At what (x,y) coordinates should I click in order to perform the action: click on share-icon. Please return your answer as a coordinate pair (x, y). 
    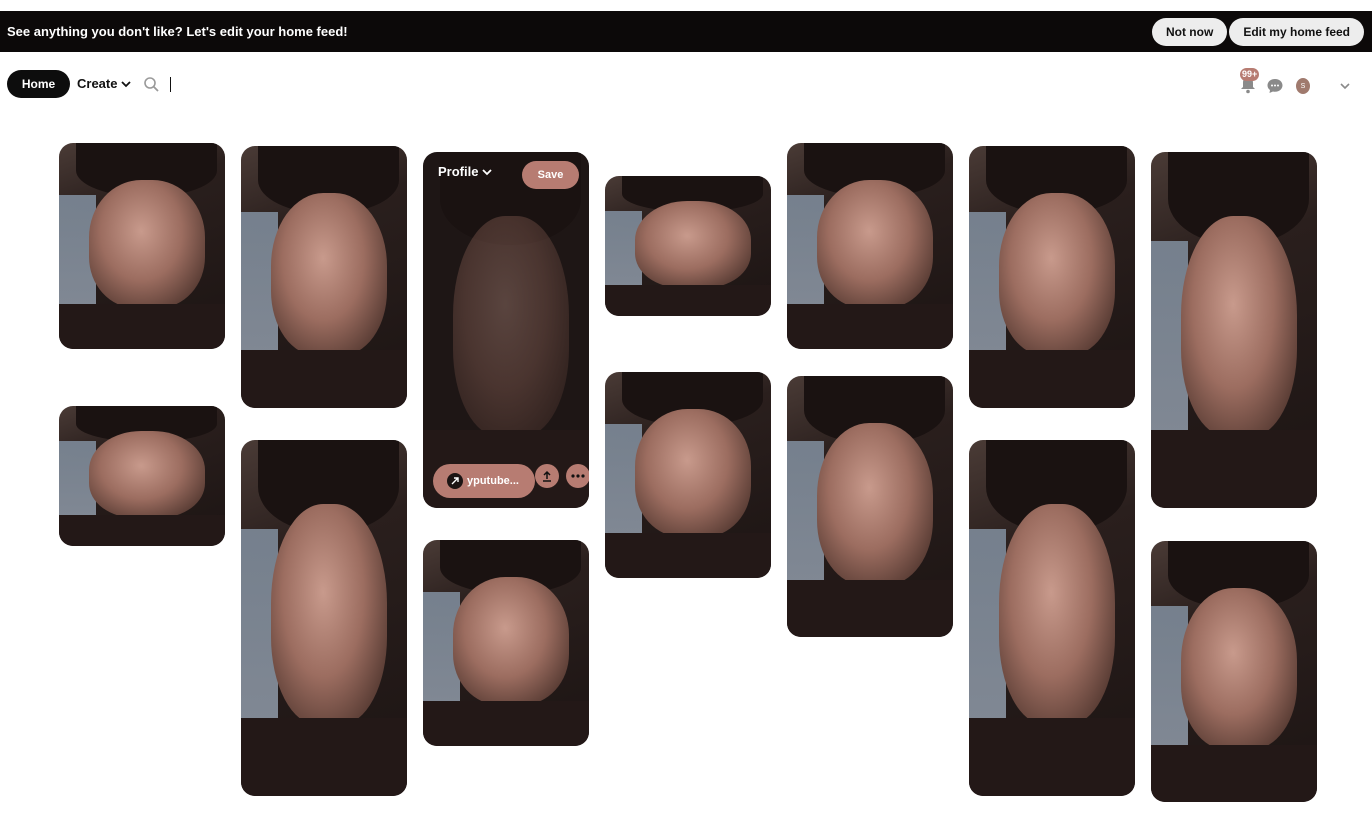
    Looking at the image, I should click on (547, 476).